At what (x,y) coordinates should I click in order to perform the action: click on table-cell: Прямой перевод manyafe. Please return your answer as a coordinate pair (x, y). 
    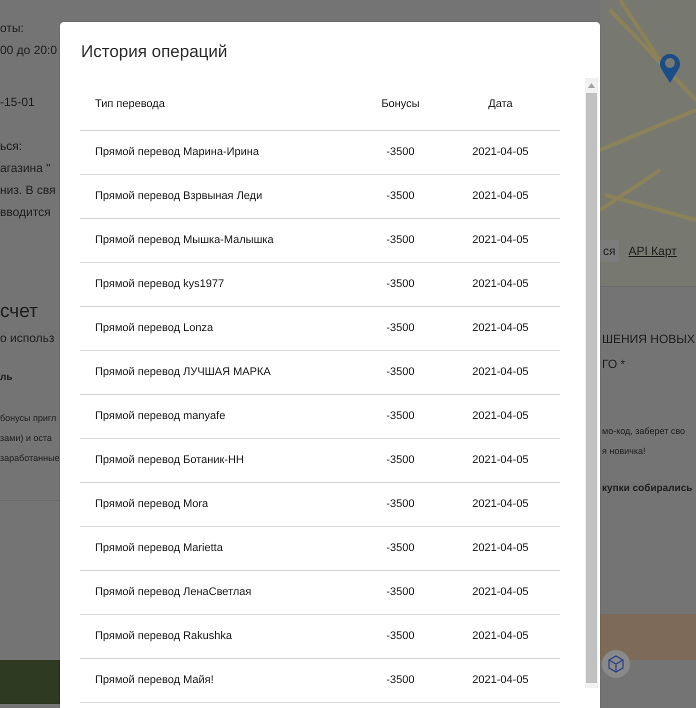
    Looking at the image, I should click on (220, 416).